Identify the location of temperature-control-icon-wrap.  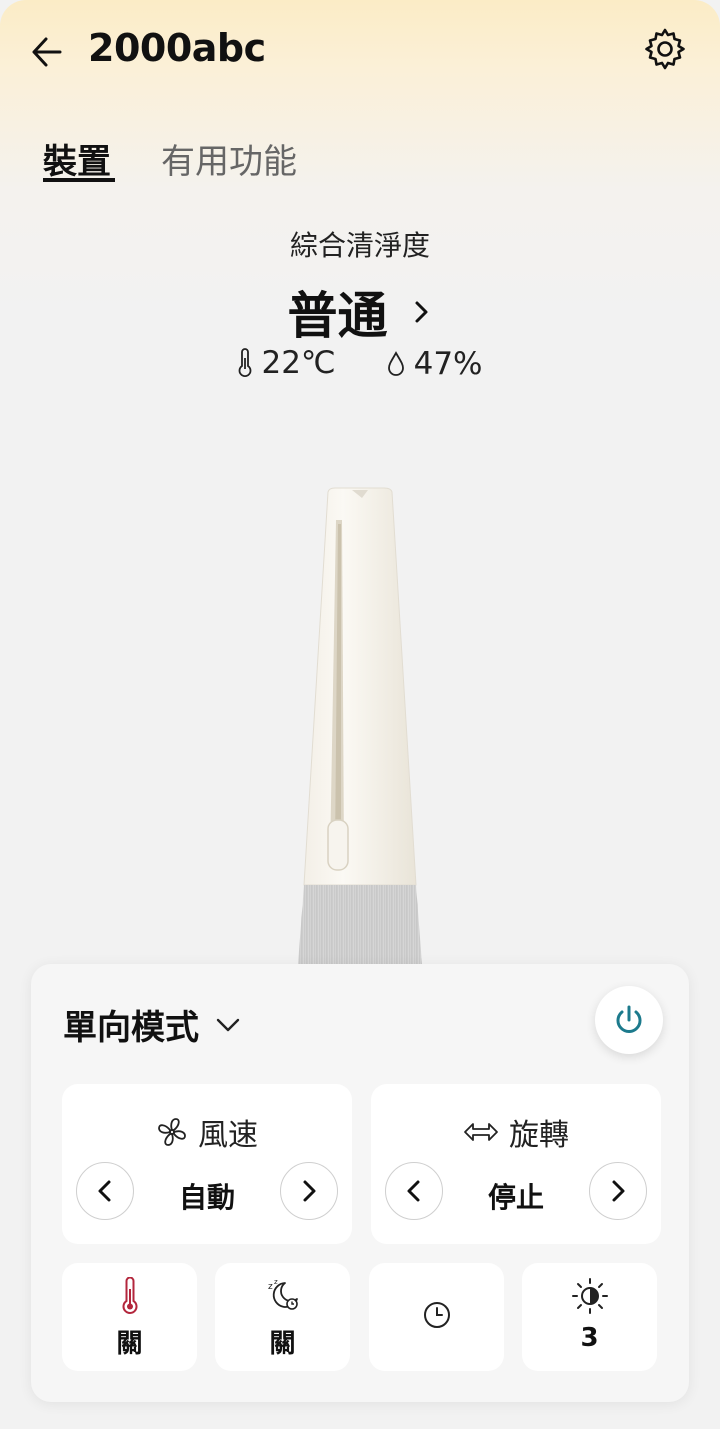
(129, 1296).